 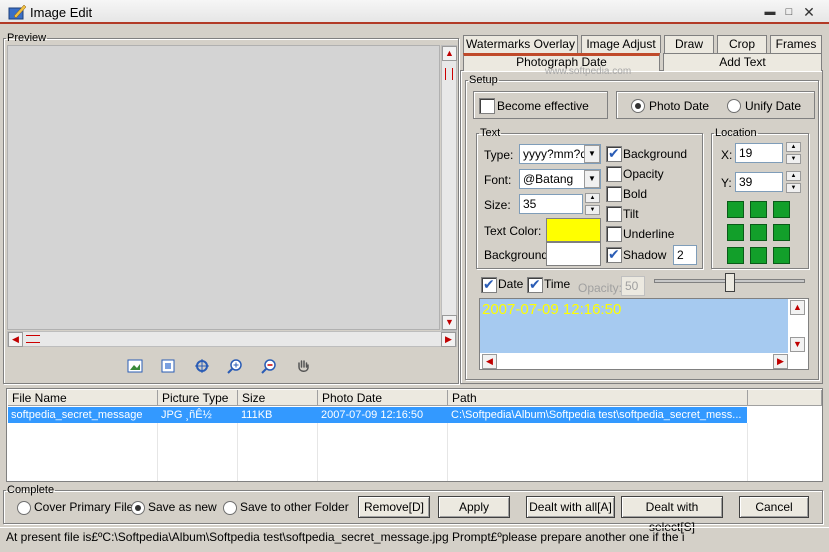 I want to click on cell-photo-date: 2007-07-09 12:16:50, so click(x=372, y=415).